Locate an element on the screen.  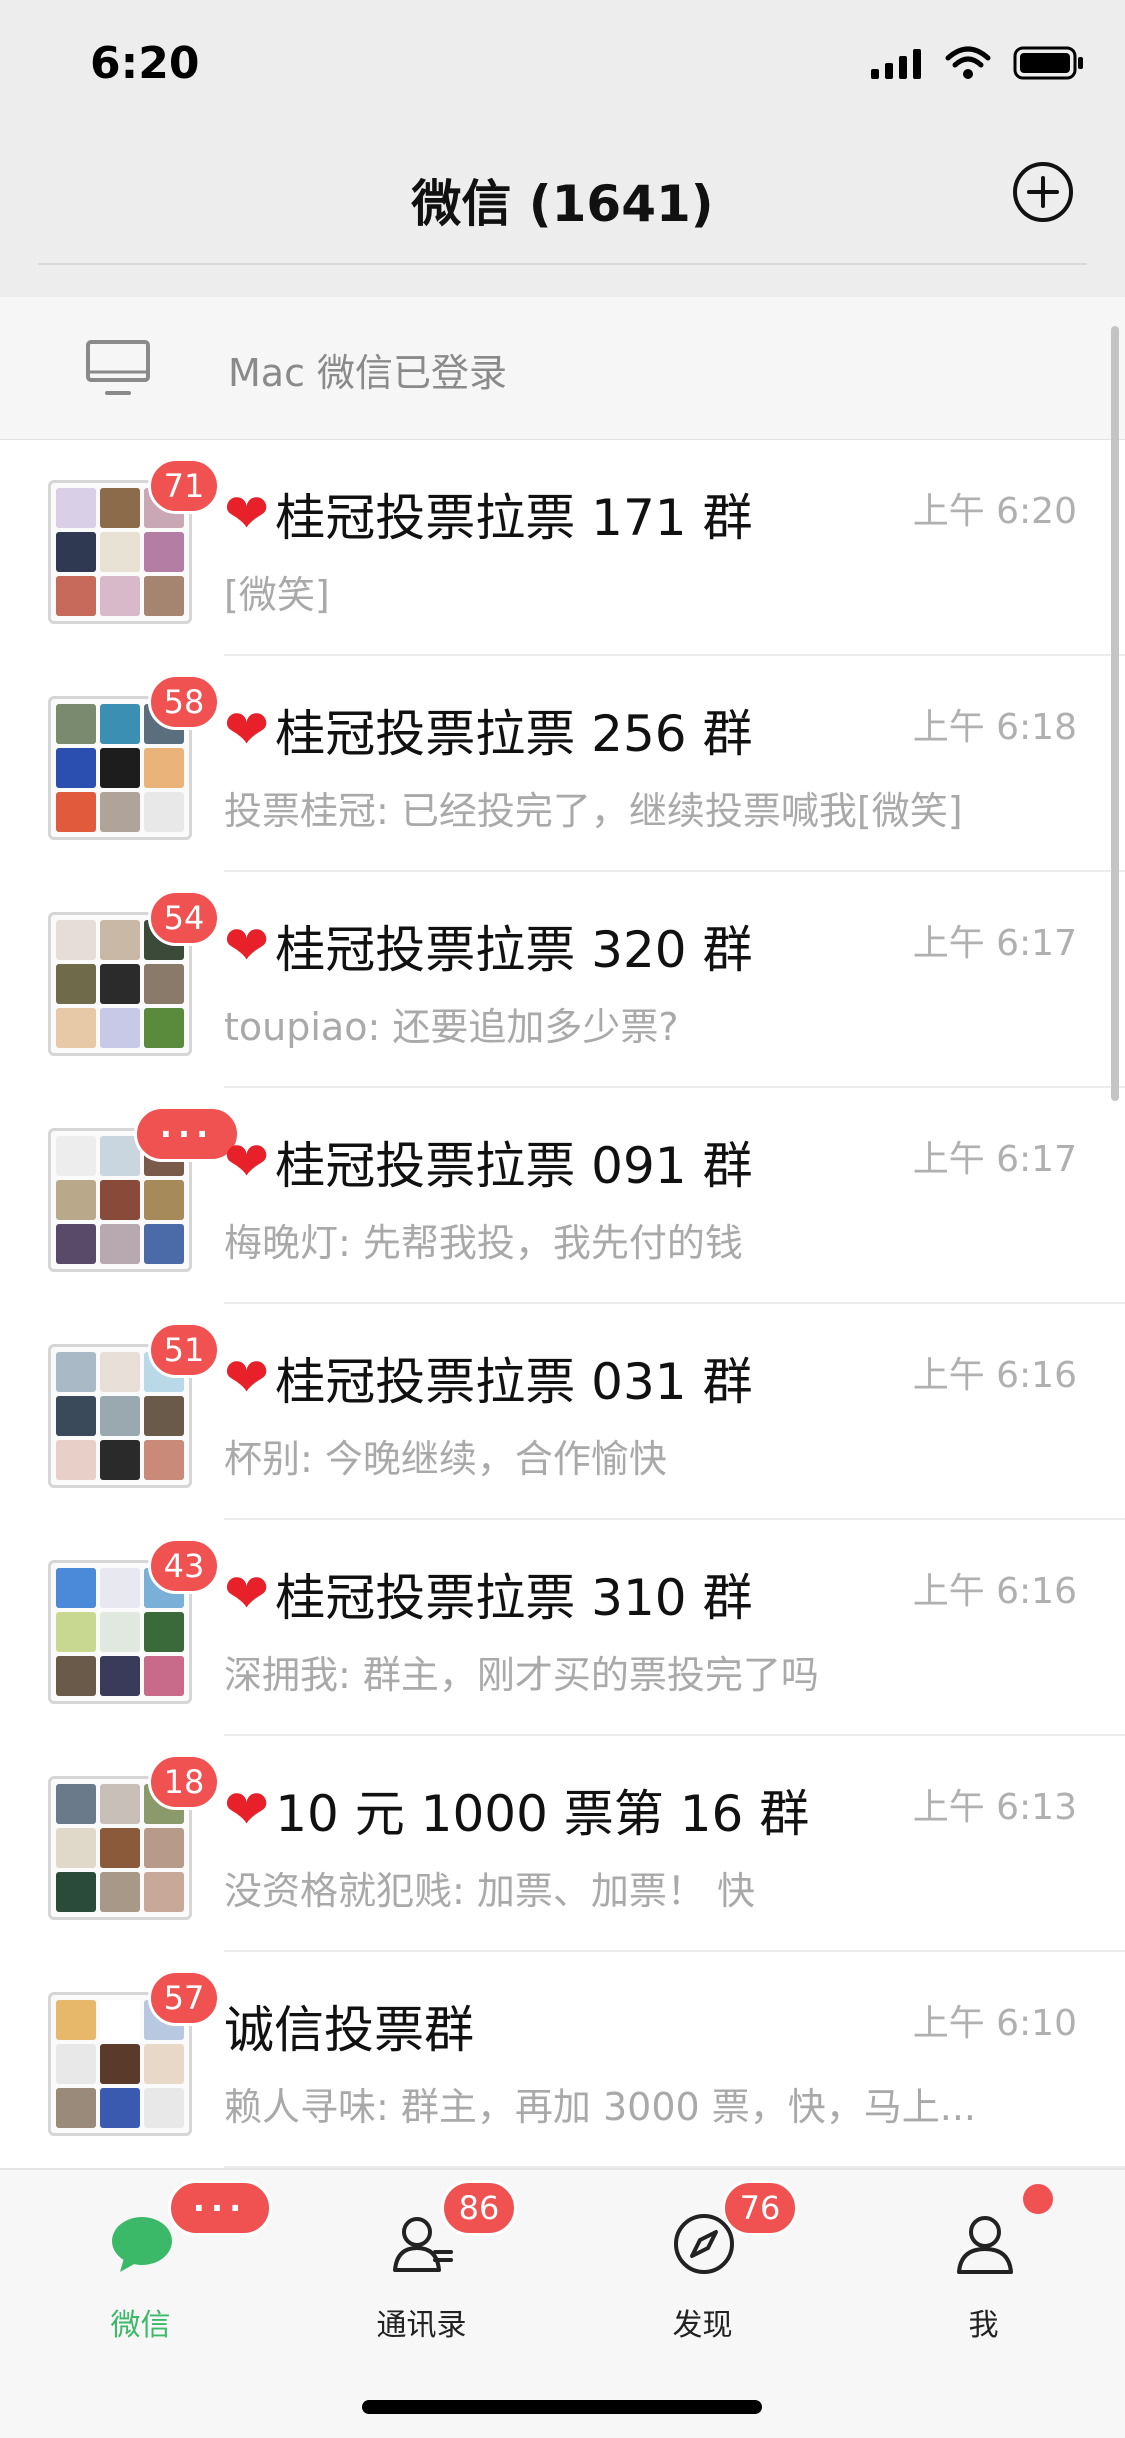
chat-title-text: 桂冠投票拉票 091 群 is located at coordinates (514, 1166).